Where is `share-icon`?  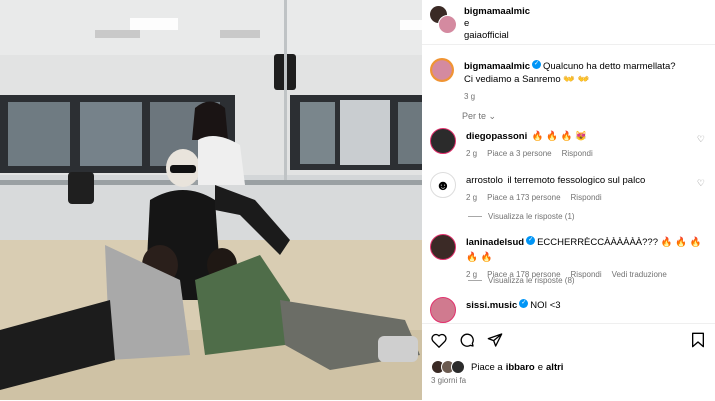 share-icon is located at coordinates (495, 340).